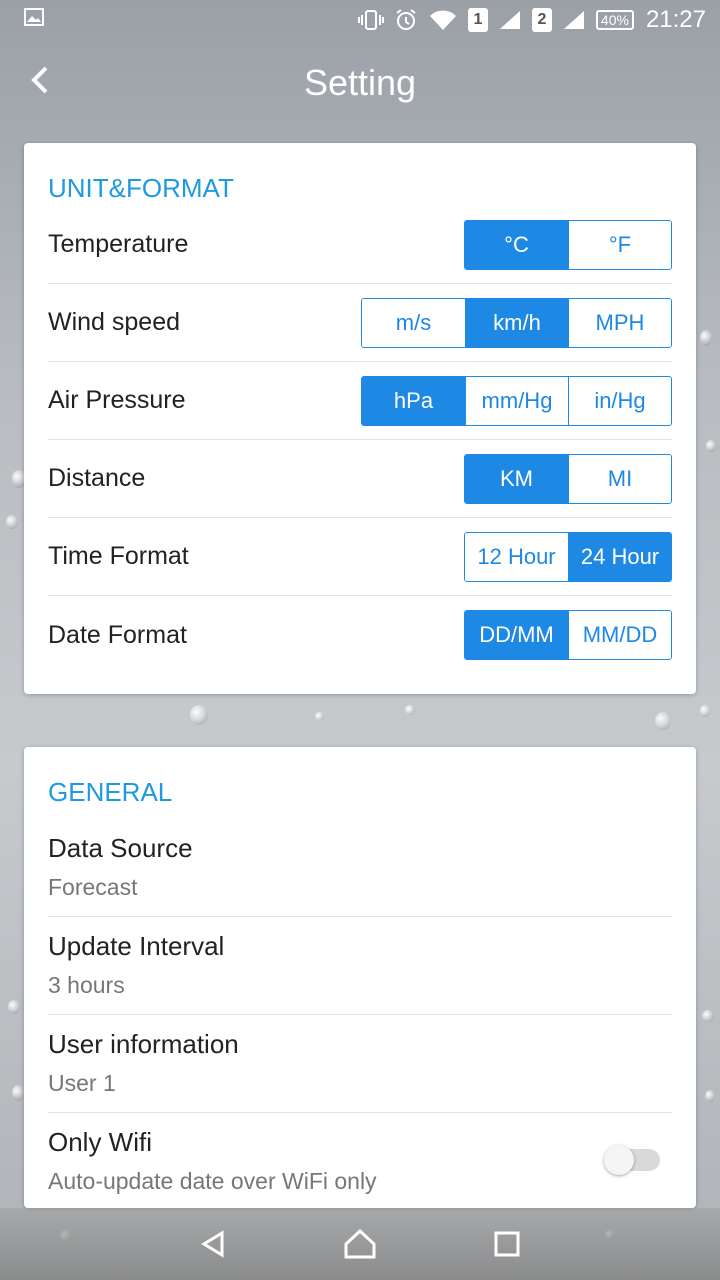 The image size is (720, 1280). I want to click on distance-row: Distance KM MI, so click(360, 479).